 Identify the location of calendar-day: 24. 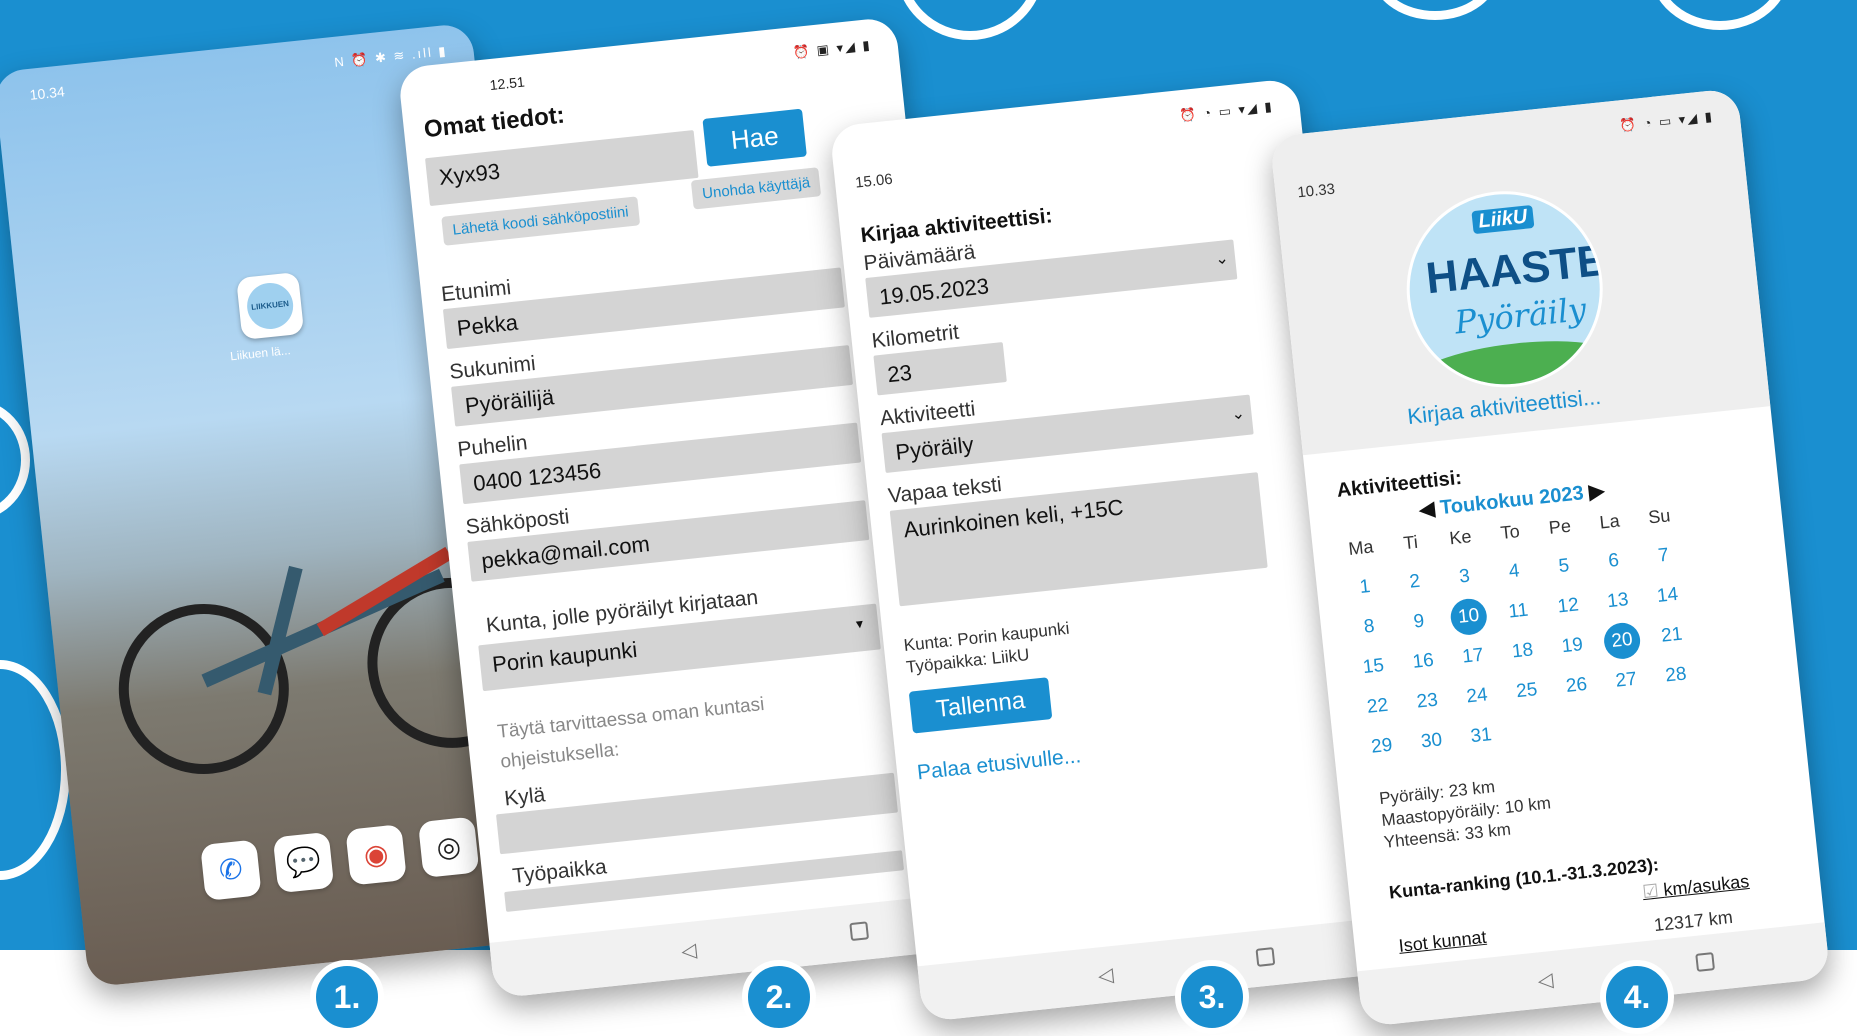
(1477, 697).